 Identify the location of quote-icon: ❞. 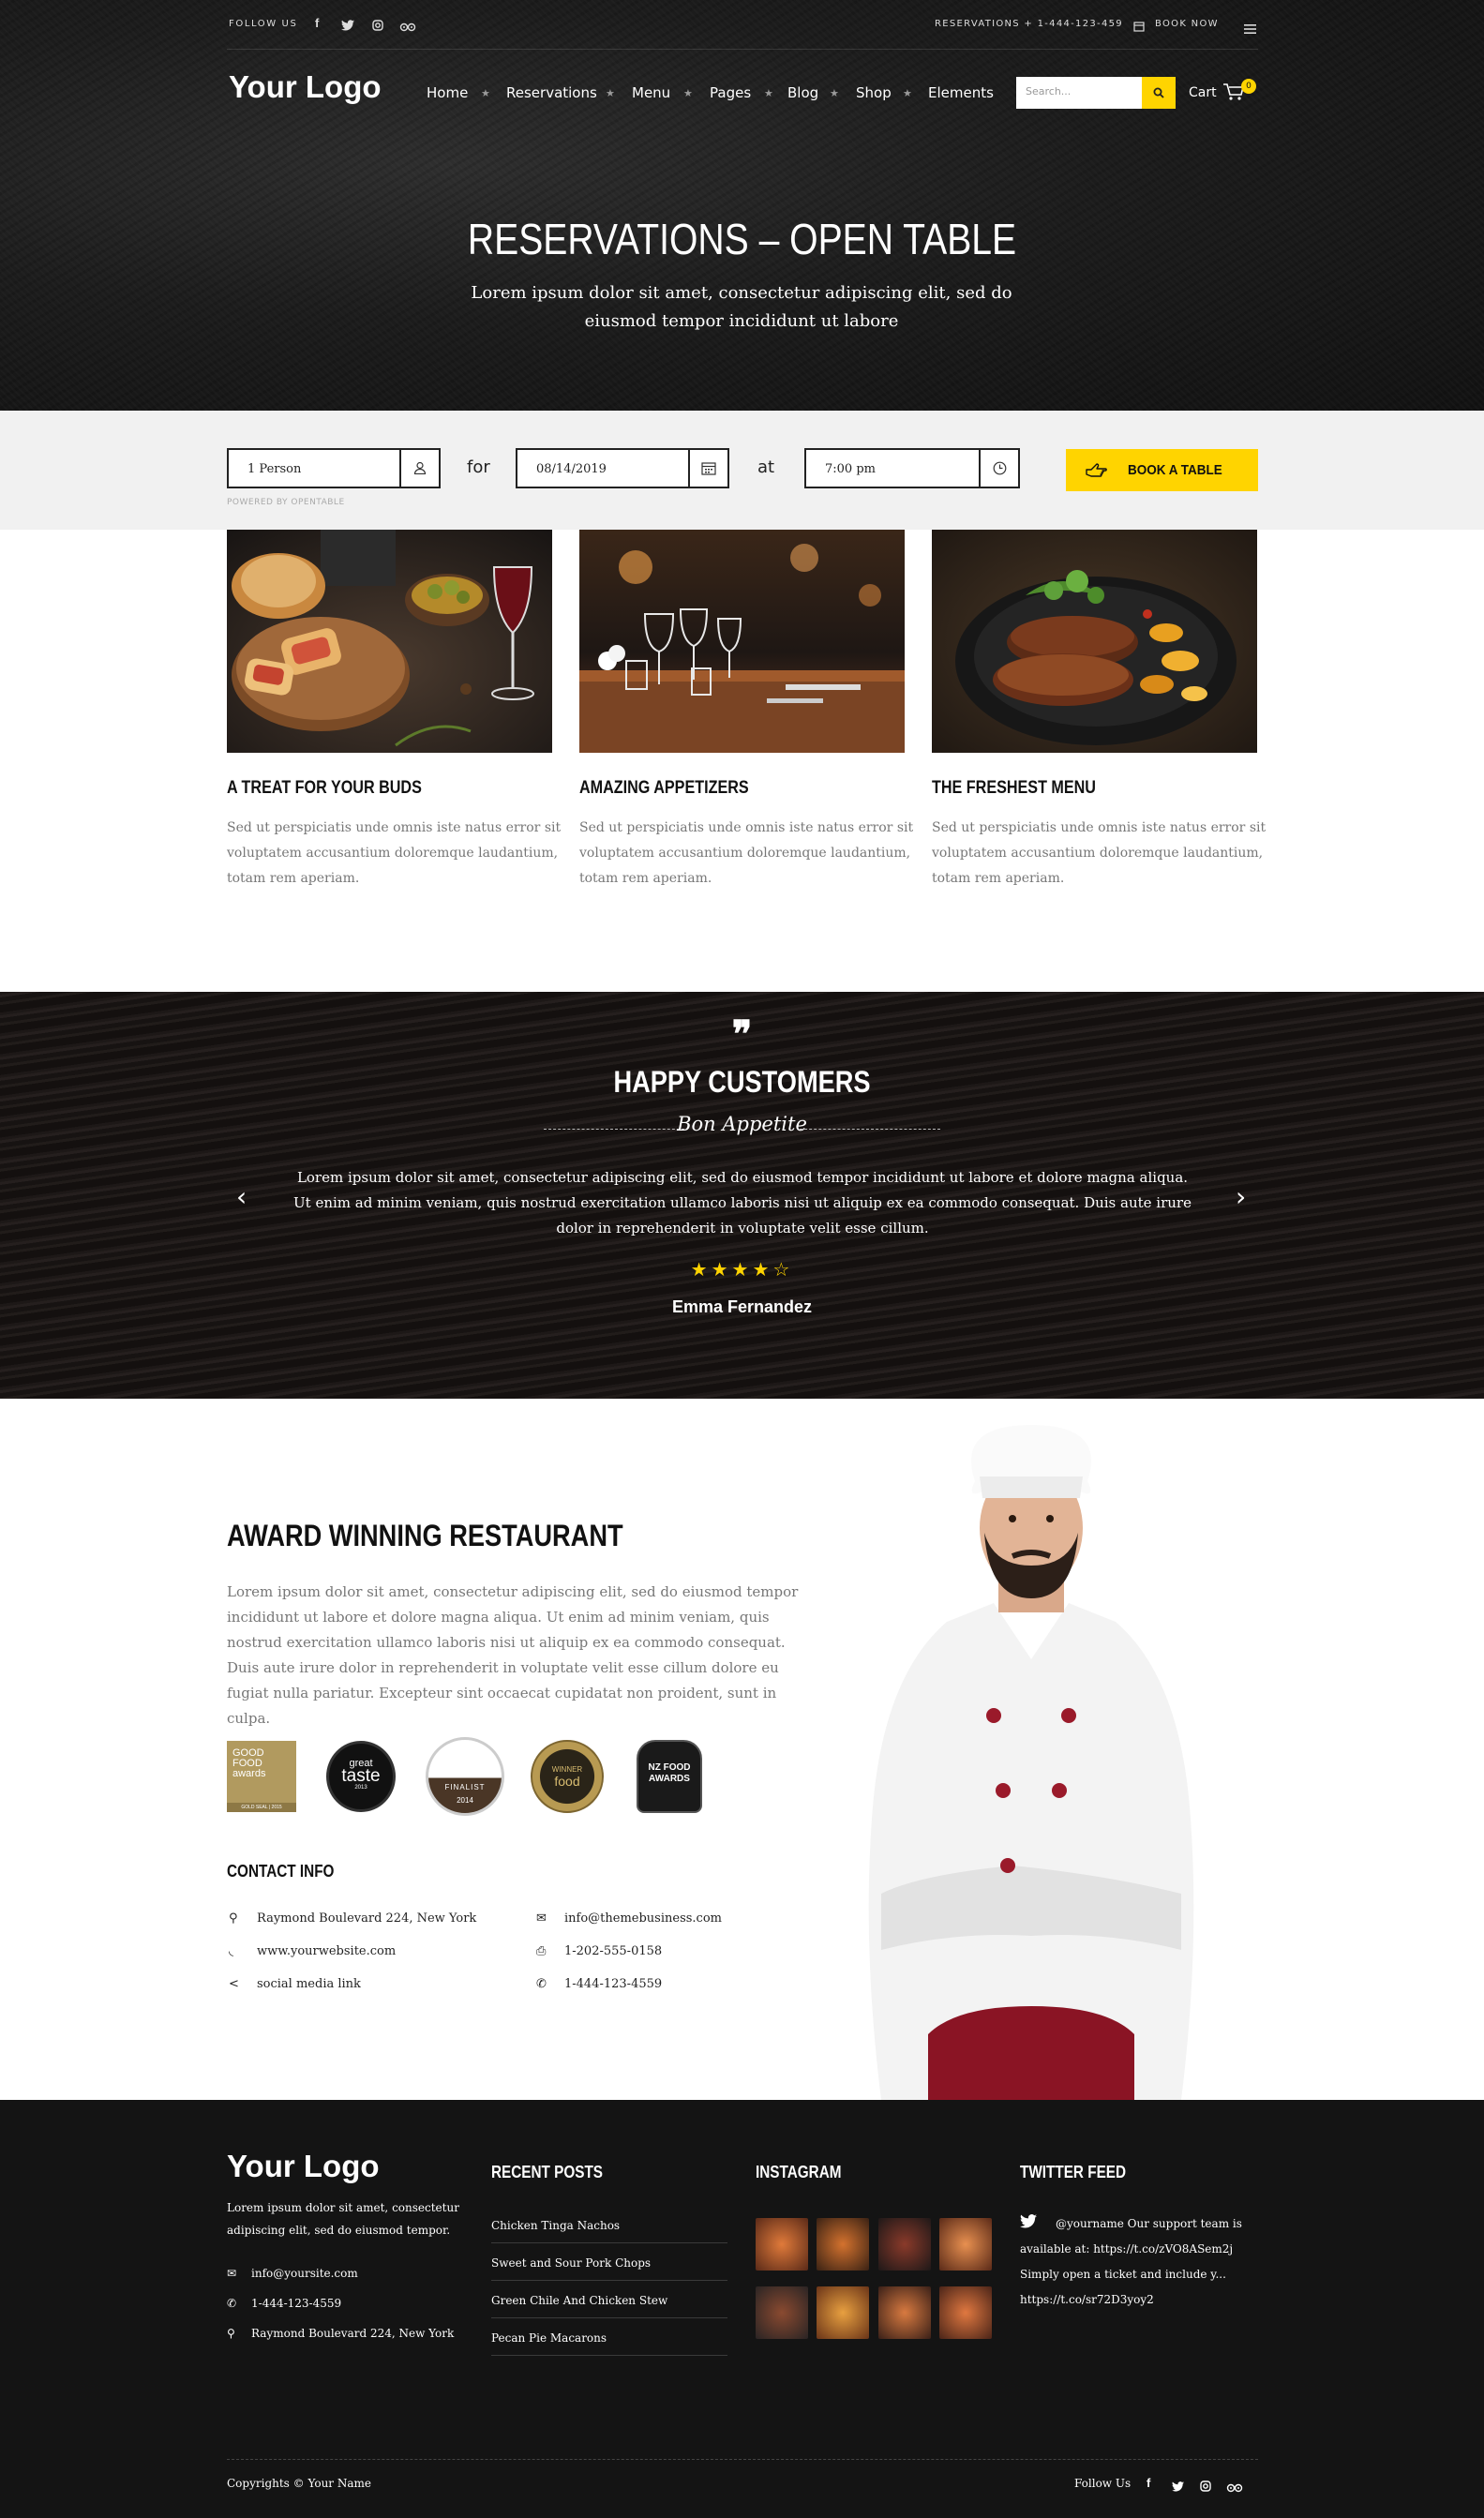
(742, 1035).